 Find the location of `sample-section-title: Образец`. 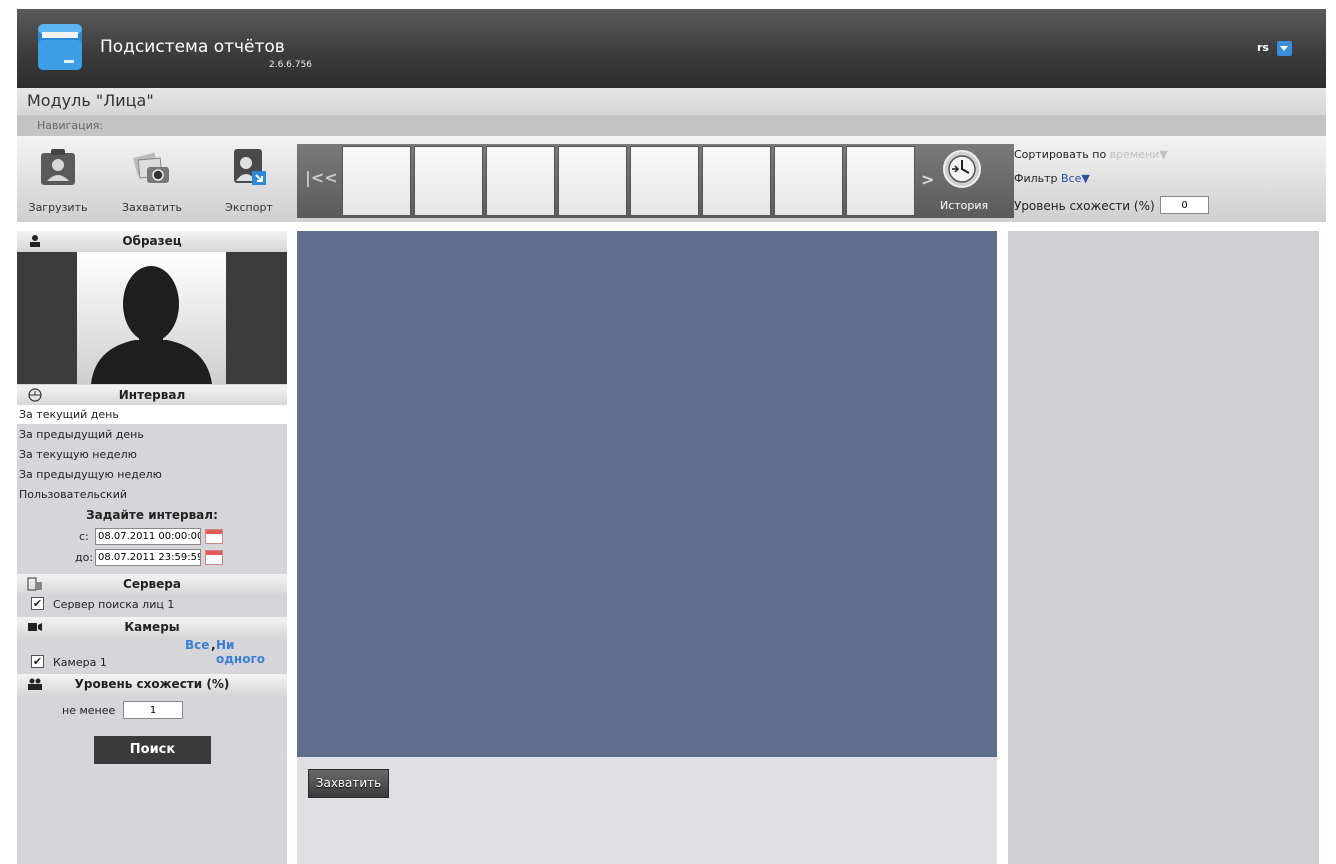

sample-section-title: Образец is located at coordinates (152, 241).